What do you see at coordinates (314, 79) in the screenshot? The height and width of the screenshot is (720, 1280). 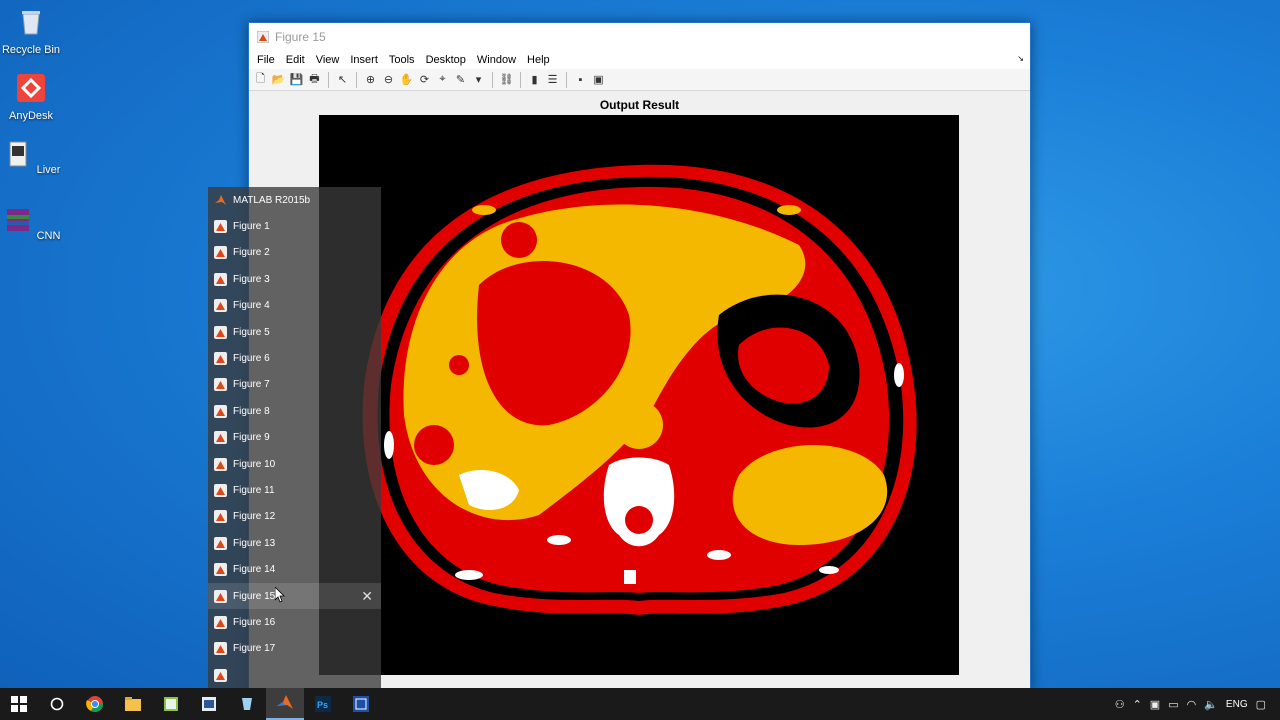 I see `print-icon: 🖶` at bounding box center [314, 79].